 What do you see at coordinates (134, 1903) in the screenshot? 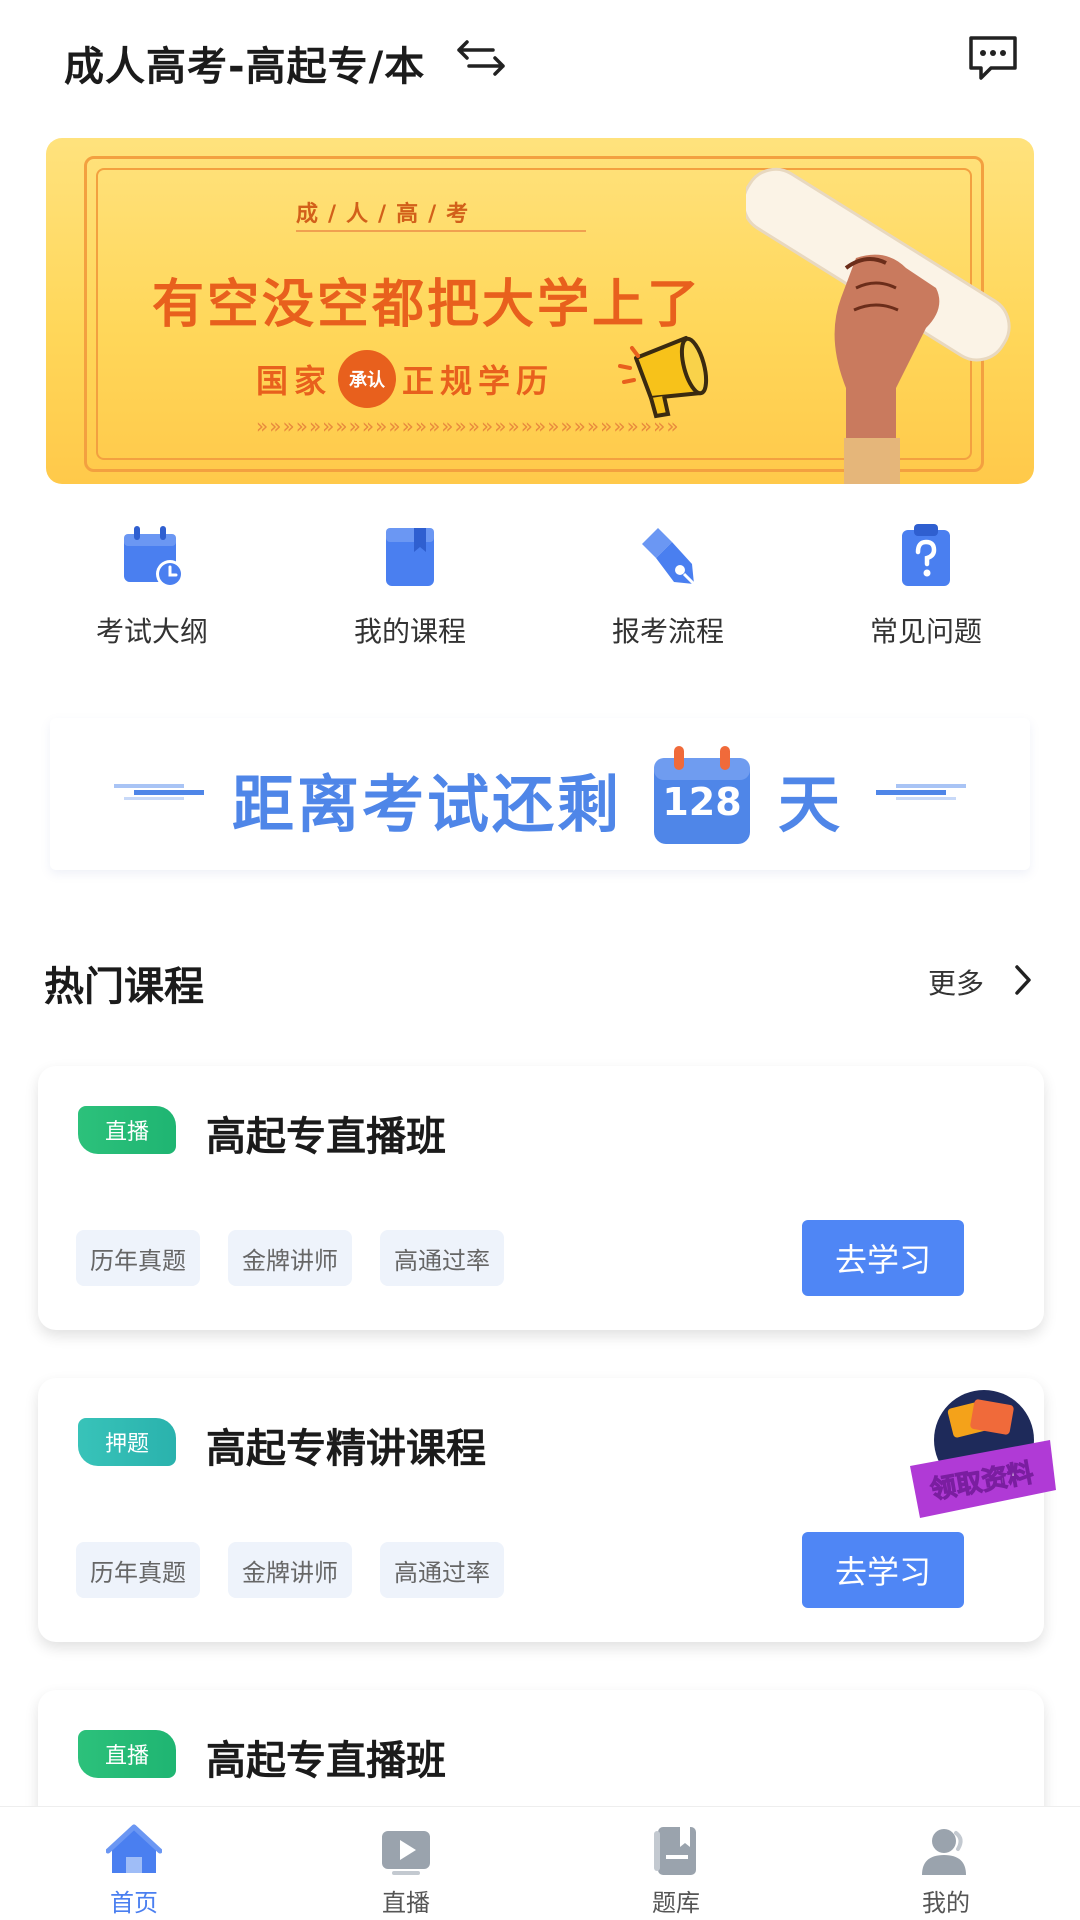
I see `tab-home-label: 首页` at bounding box center [134, 1903].